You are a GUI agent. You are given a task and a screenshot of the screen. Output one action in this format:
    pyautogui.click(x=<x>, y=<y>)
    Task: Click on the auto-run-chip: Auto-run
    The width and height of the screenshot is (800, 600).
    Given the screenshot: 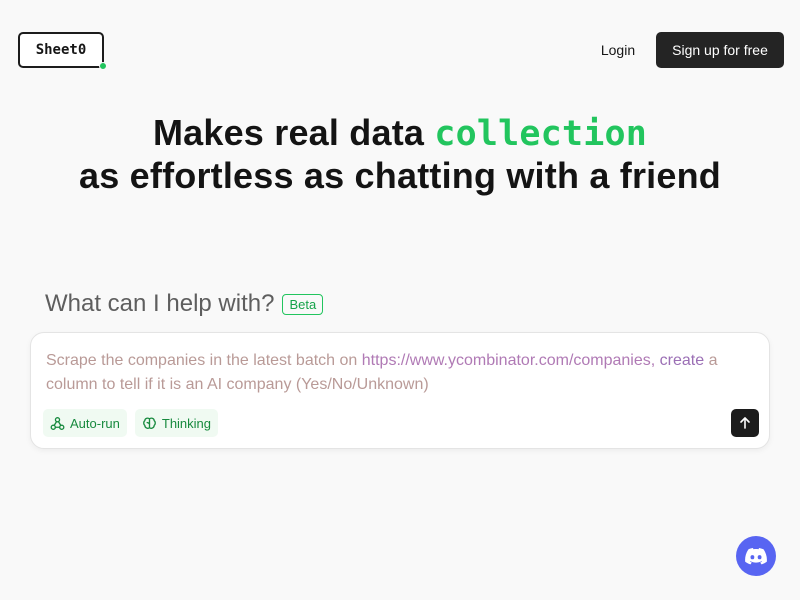 What is the action you would take?
    pyautogui.click(x=85, y=423)
    